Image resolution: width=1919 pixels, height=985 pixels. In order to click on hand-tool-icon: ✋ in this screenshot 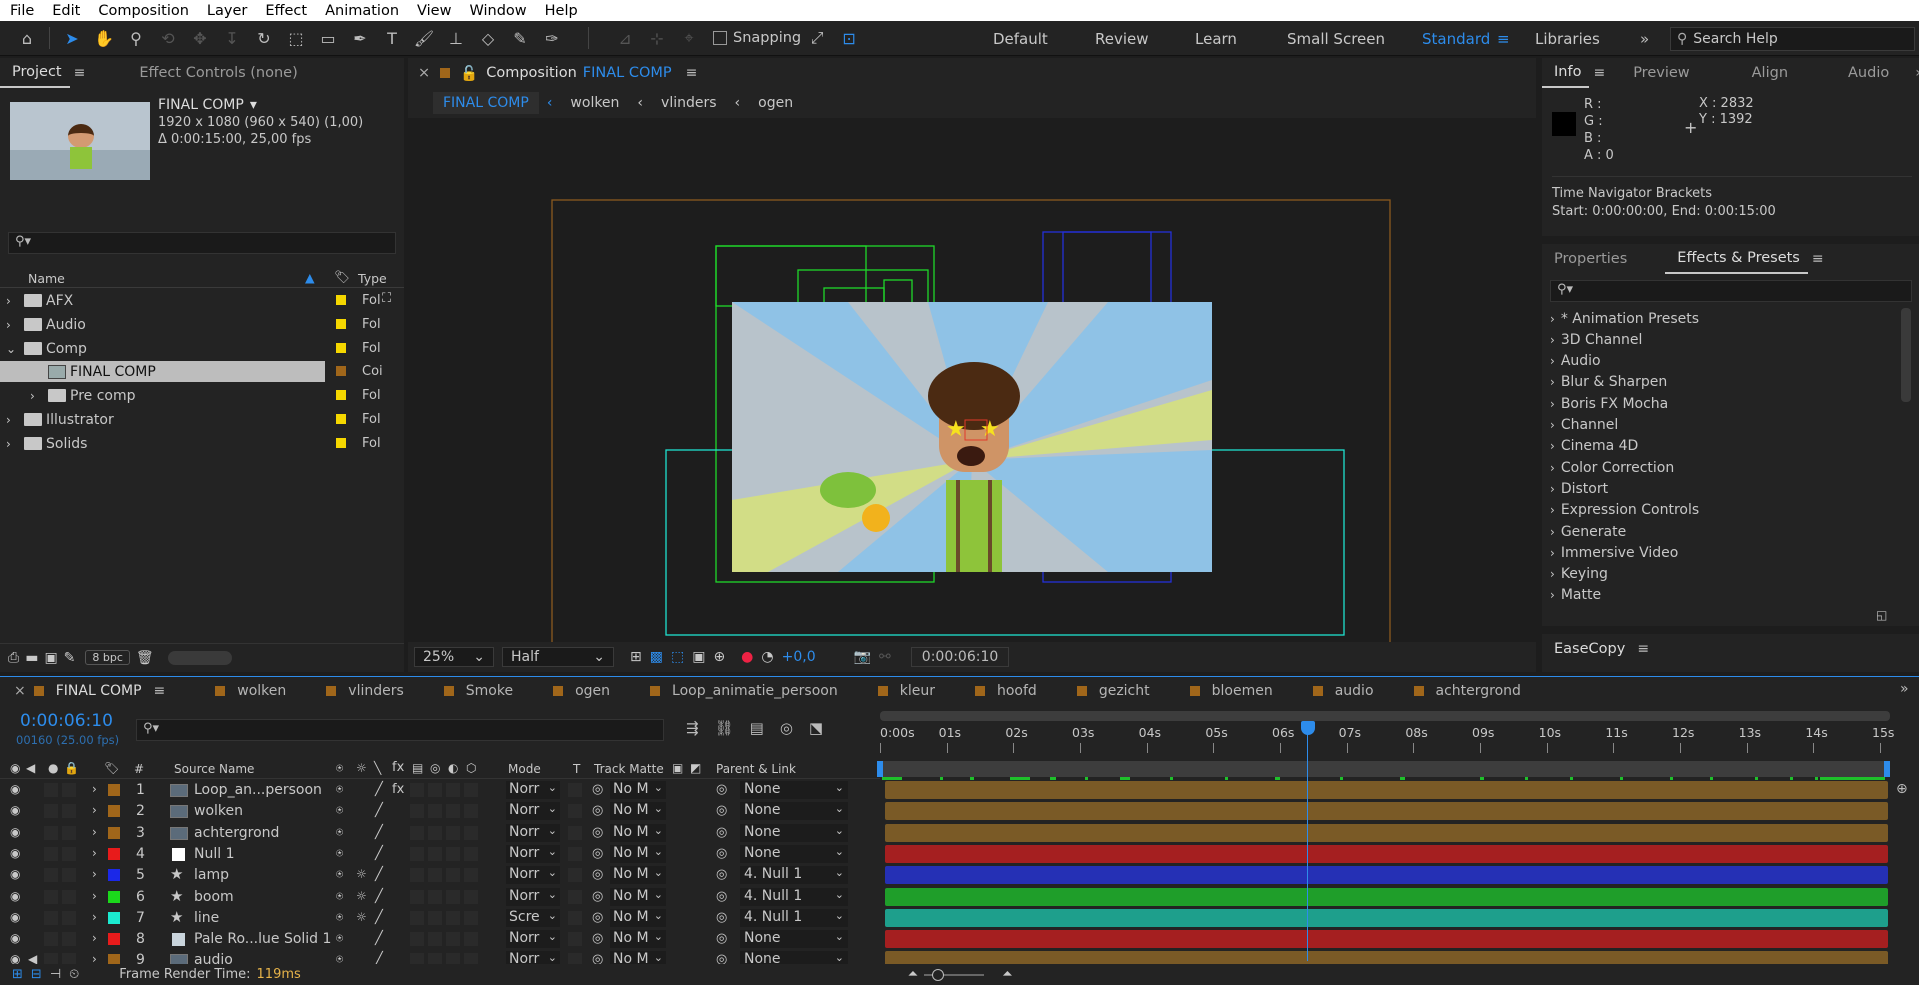, I will do `click(104, 38)`.